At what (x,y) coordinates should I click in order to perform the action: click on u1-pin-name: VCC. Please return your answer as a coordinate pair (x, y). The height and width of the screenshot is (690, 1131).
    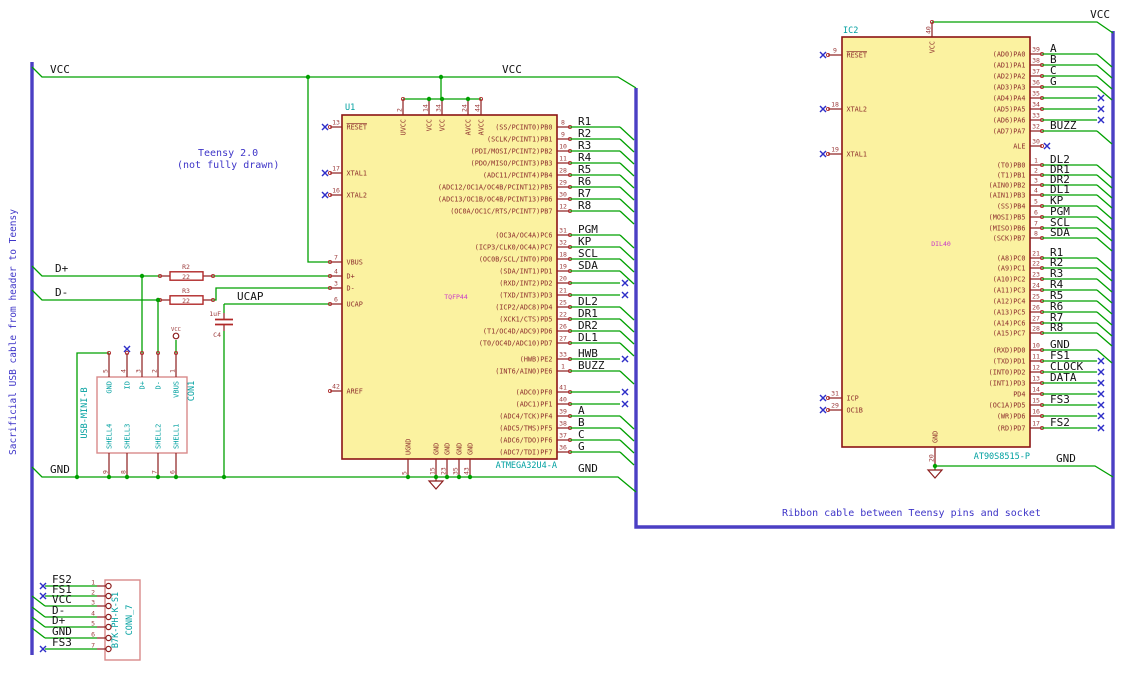
    Looking at the image, I should click on (429, 125).